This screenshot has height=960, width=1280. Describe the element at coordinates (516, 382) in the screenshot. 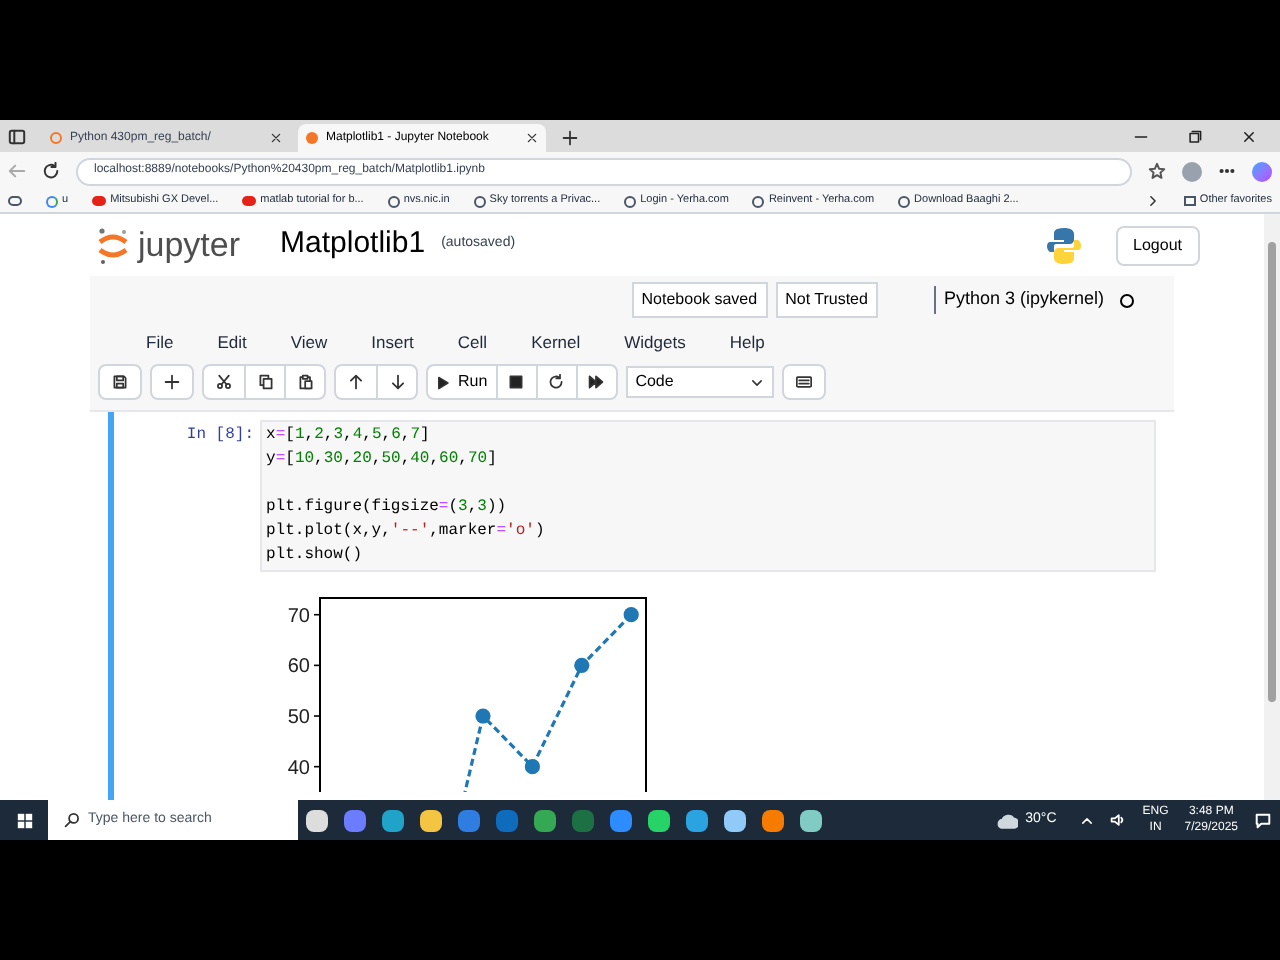

I see `stop-icon` at that location.